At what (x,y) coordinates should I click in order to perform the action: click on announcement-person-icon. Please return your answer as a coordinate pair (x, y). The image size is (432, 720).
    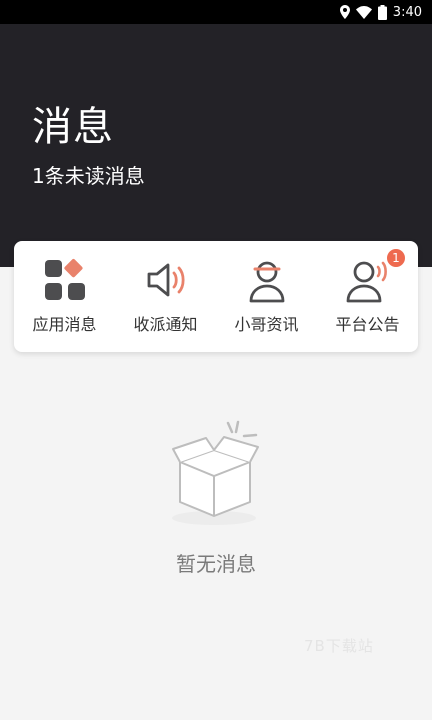
    Looking at the image, I should click on (368, 280).